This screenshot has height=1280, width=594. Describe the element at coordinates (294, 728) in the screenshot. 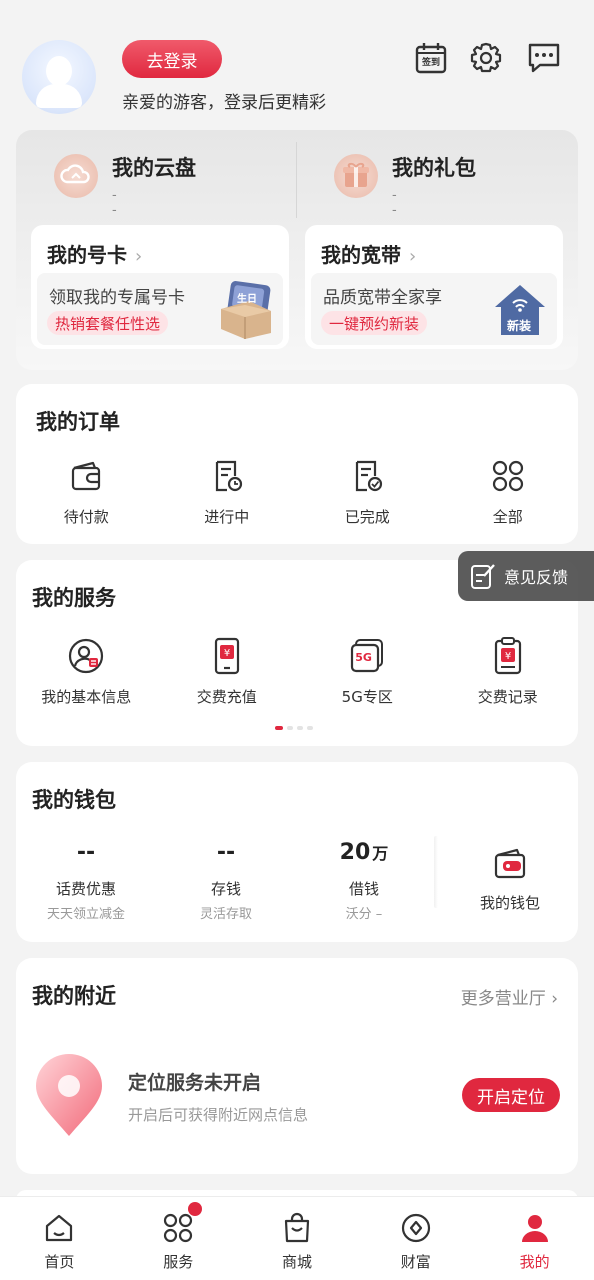

I see `page-indicator` at that location.